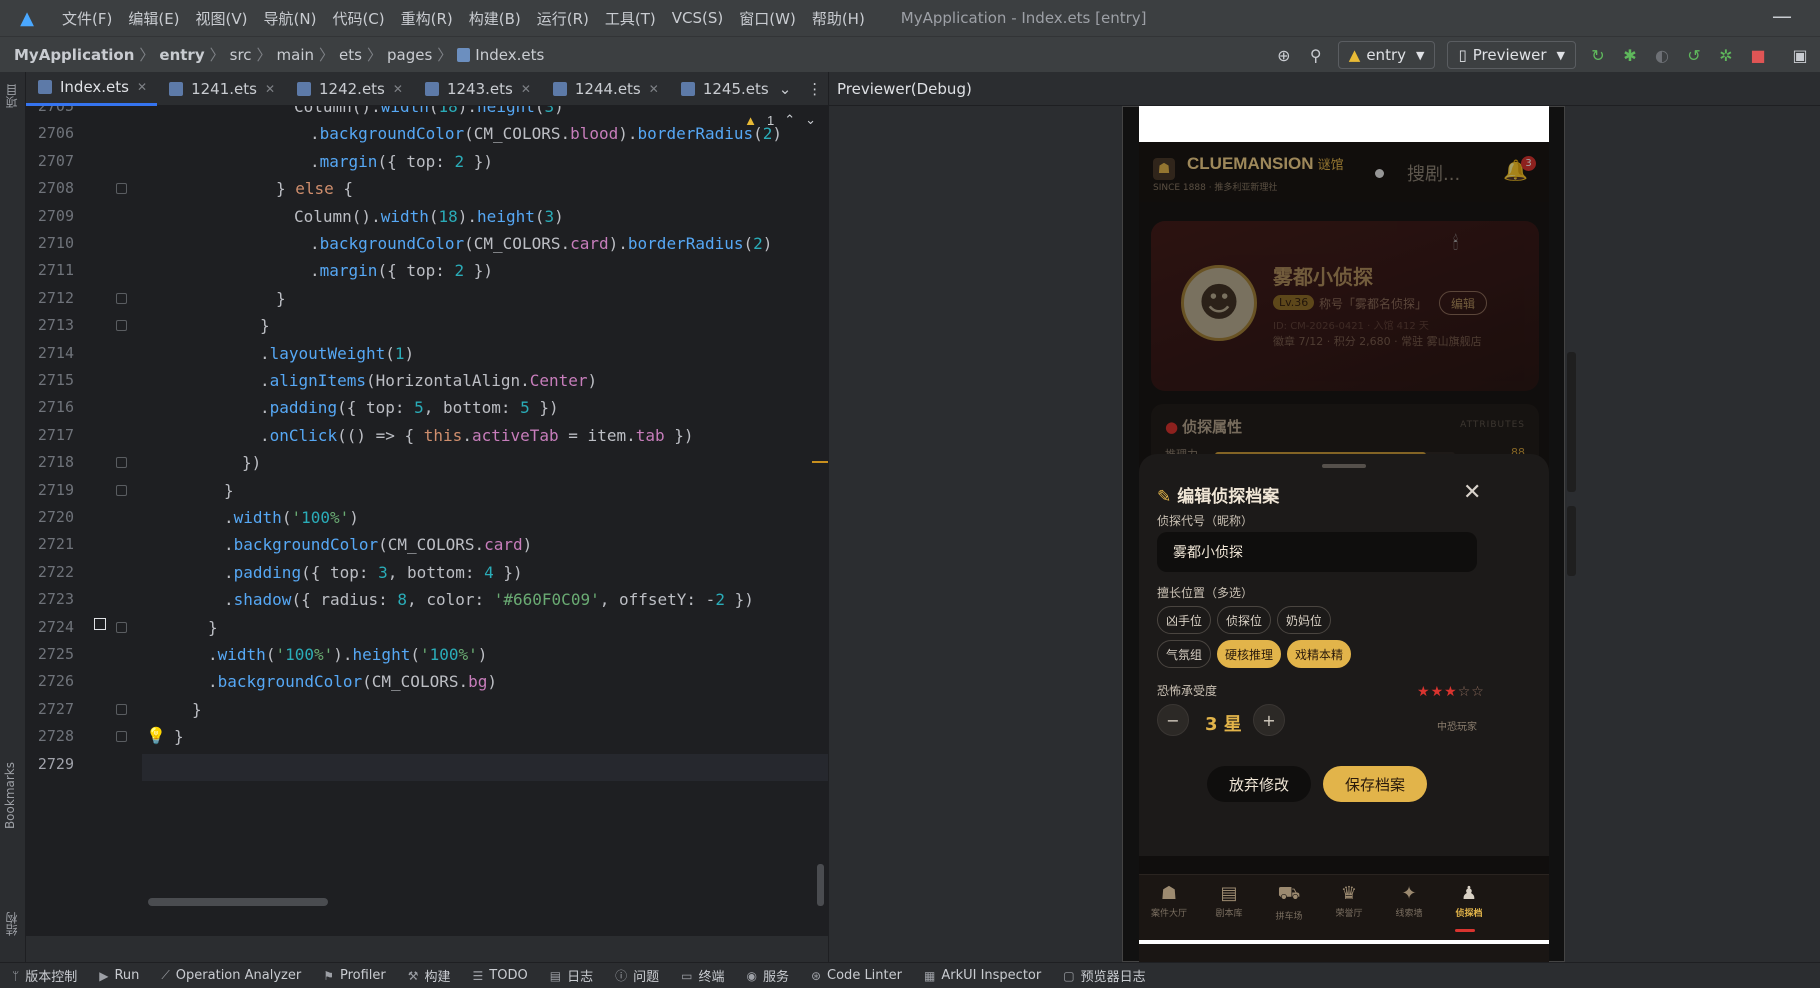 The height and width of the screenshot is (988, 1820). I want to click on menu-window: 窗口(W), so click(767, 18).